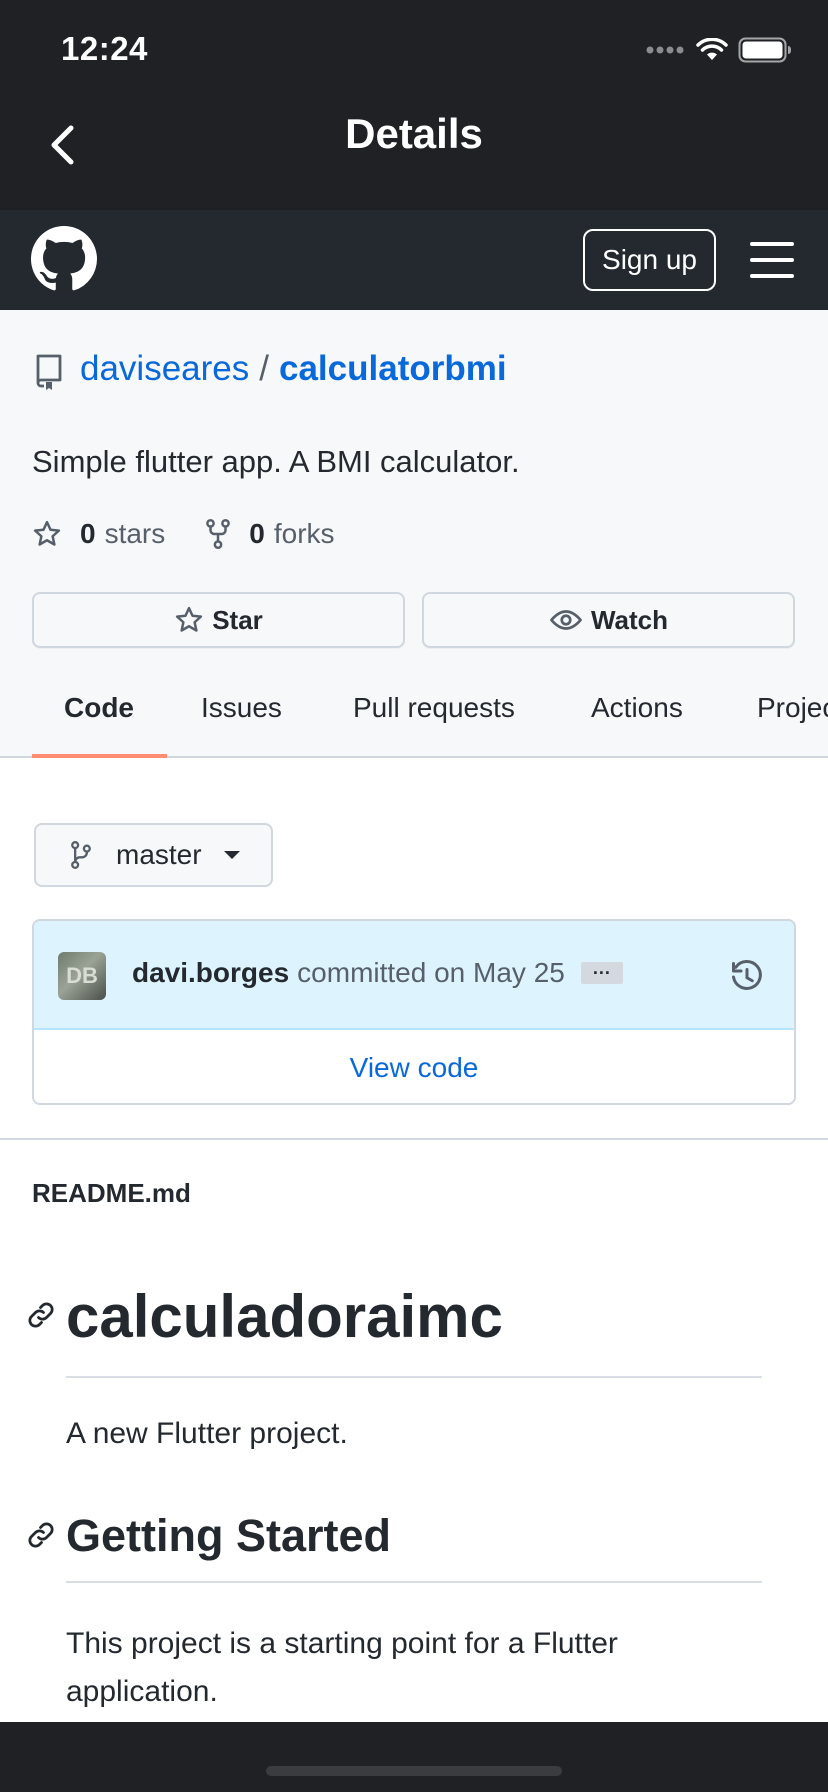  I want to click on battery-icon, so click(764, 50).